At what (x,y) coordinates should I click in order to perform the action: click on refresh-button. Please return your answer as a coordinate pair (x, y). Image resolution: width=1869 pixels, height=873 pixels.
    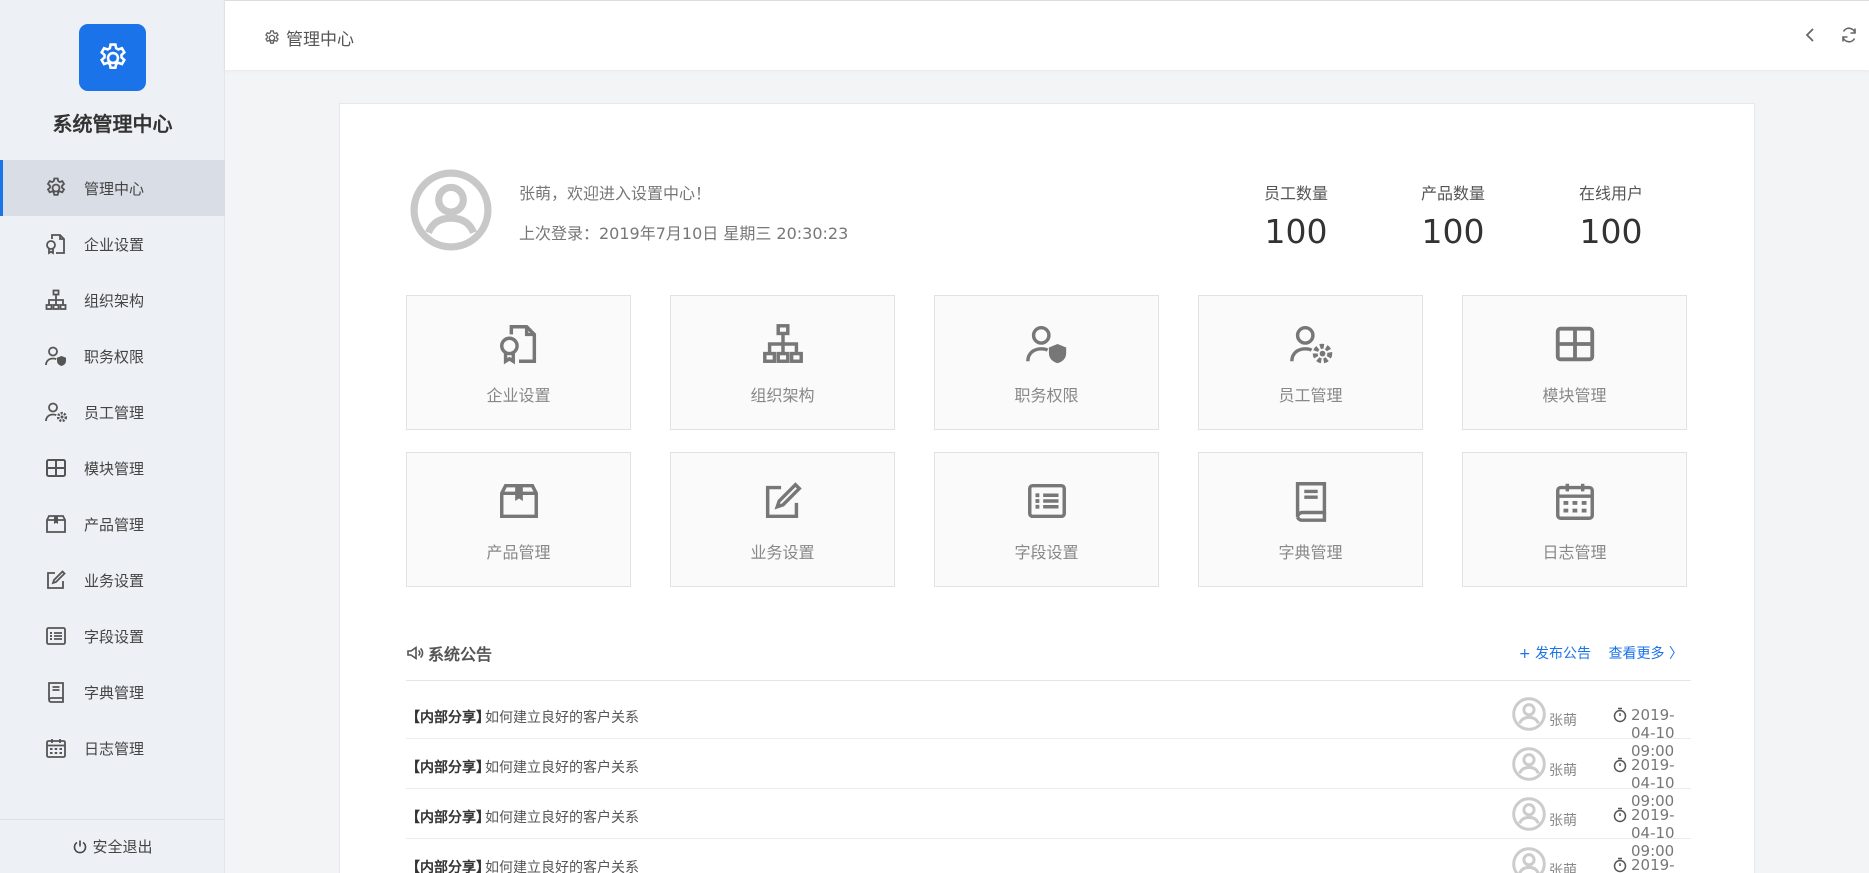
    Looking at the image, I should click on (1849, 35).